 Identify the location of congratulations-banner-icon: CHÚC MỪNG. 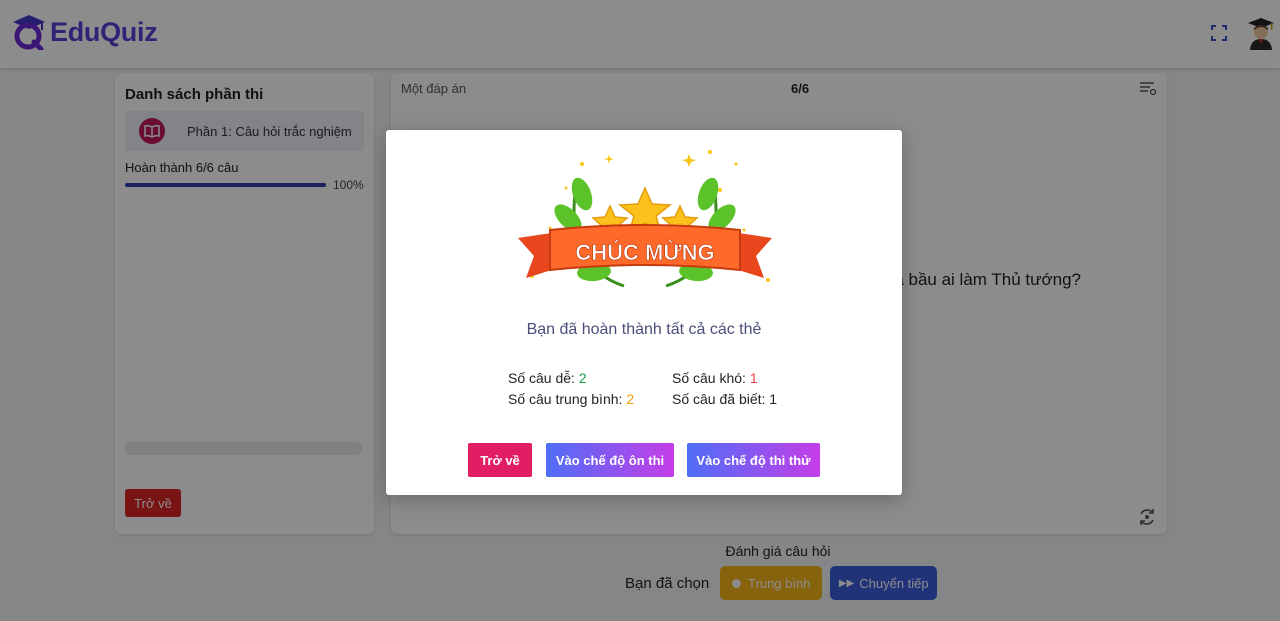
(645, 219).